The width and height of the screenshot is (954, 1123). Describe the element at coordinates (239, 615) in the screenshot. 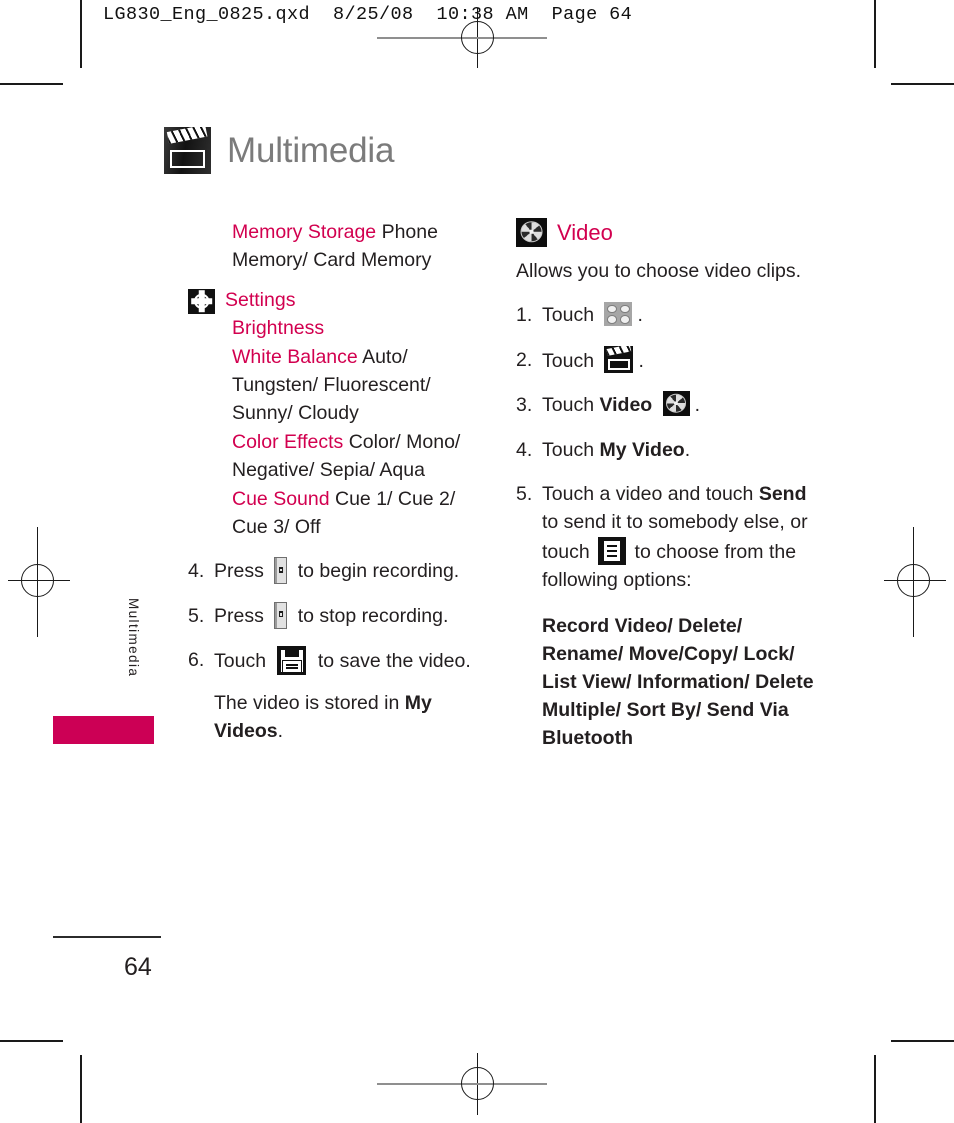

I see `left-step-5-pre: Press` at that location.